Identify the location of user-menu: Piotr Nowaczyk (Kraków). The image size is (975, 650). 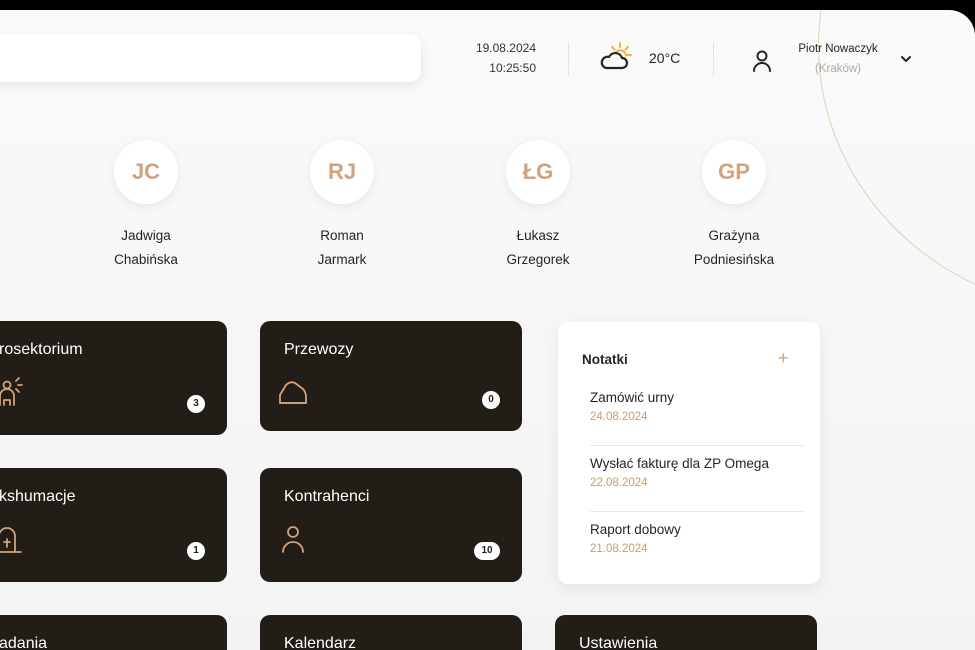
(838, 59).